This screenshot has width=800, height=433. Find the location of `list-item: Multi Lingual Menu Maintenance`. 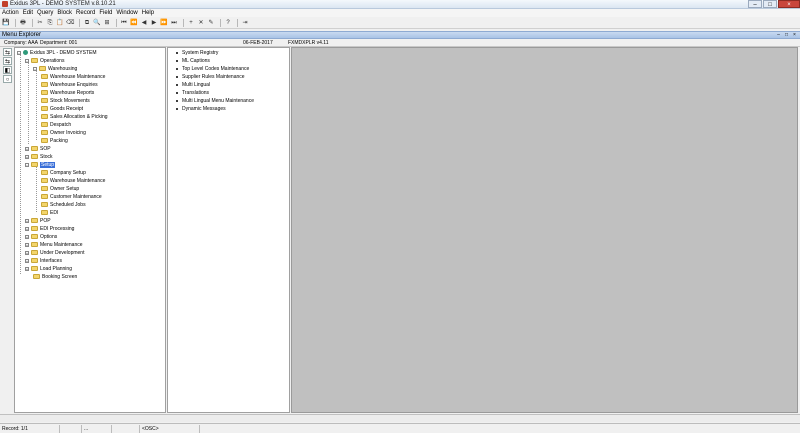

list-item: Multi Lingual Menu Maintenance is located at coordinates (215, 100).